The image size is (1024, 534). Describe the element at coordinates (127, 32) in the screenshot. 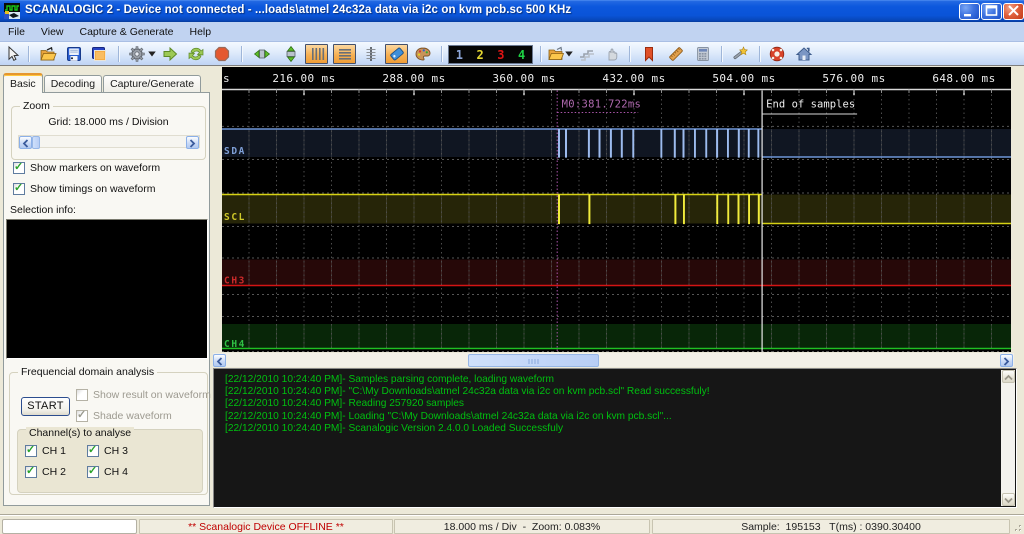

I see `menu-capture-generate: Capture & Generate` at that location.